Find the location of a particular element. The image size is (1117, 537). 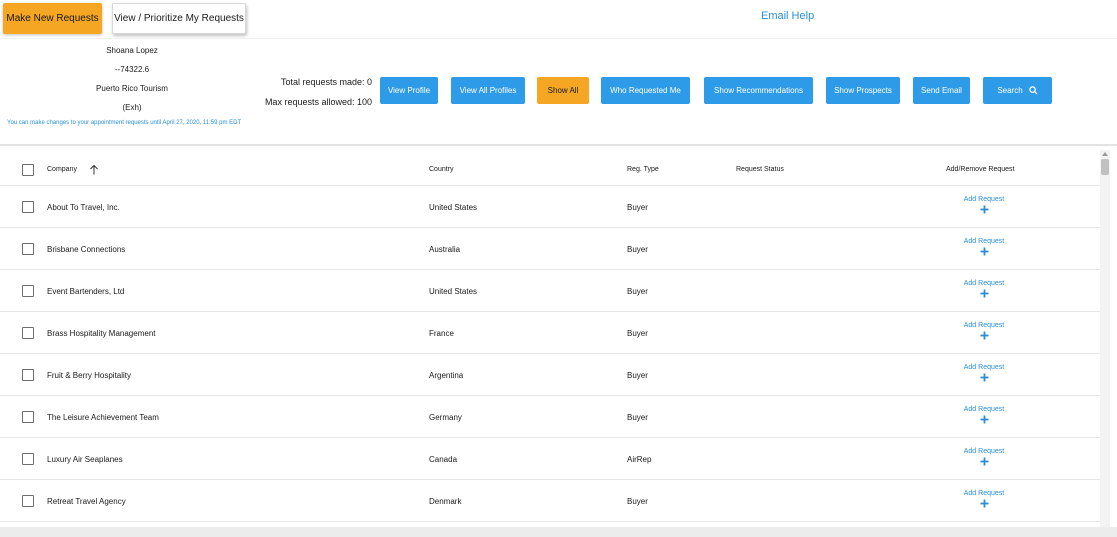

header-divider is located at coordinates (558, 145).